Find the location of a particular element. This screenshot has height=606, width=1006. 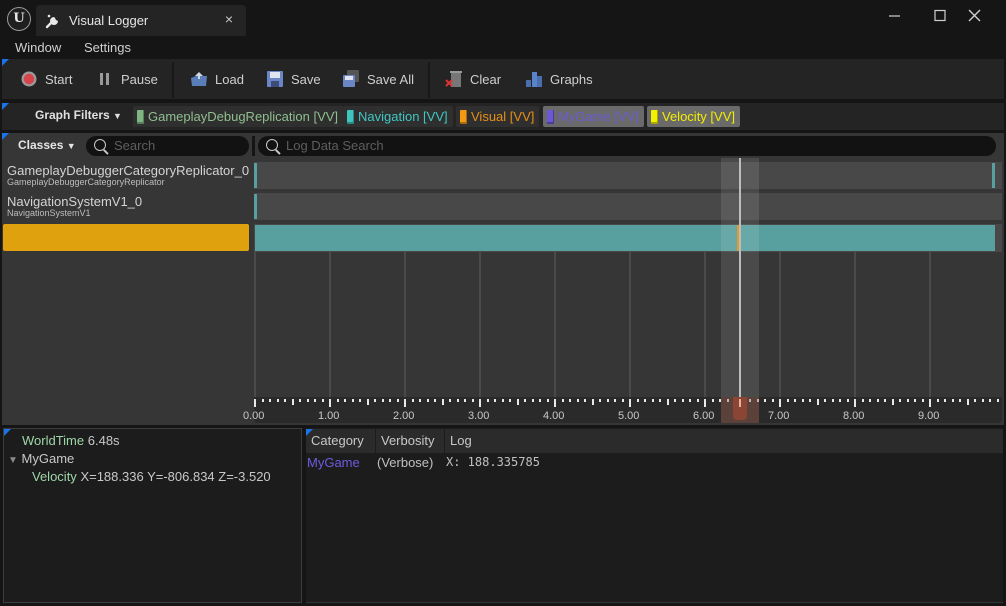

bar-graph-icon is located at coordinates (534, 79).